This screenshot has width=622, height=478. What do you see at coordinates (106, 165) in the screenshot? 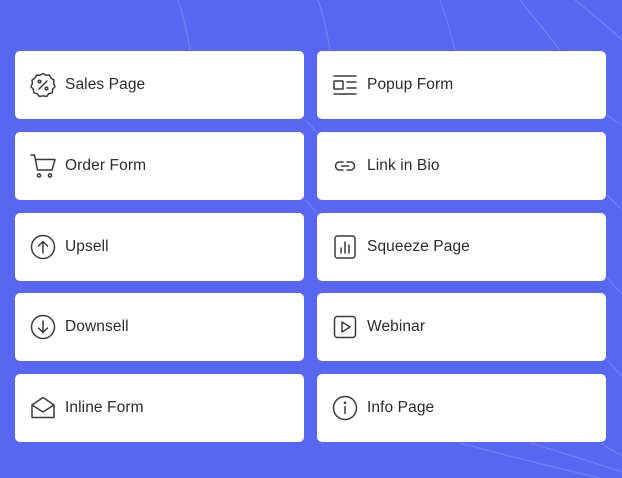
I see `card-label: Order Form` at bounding box center [106, 165].